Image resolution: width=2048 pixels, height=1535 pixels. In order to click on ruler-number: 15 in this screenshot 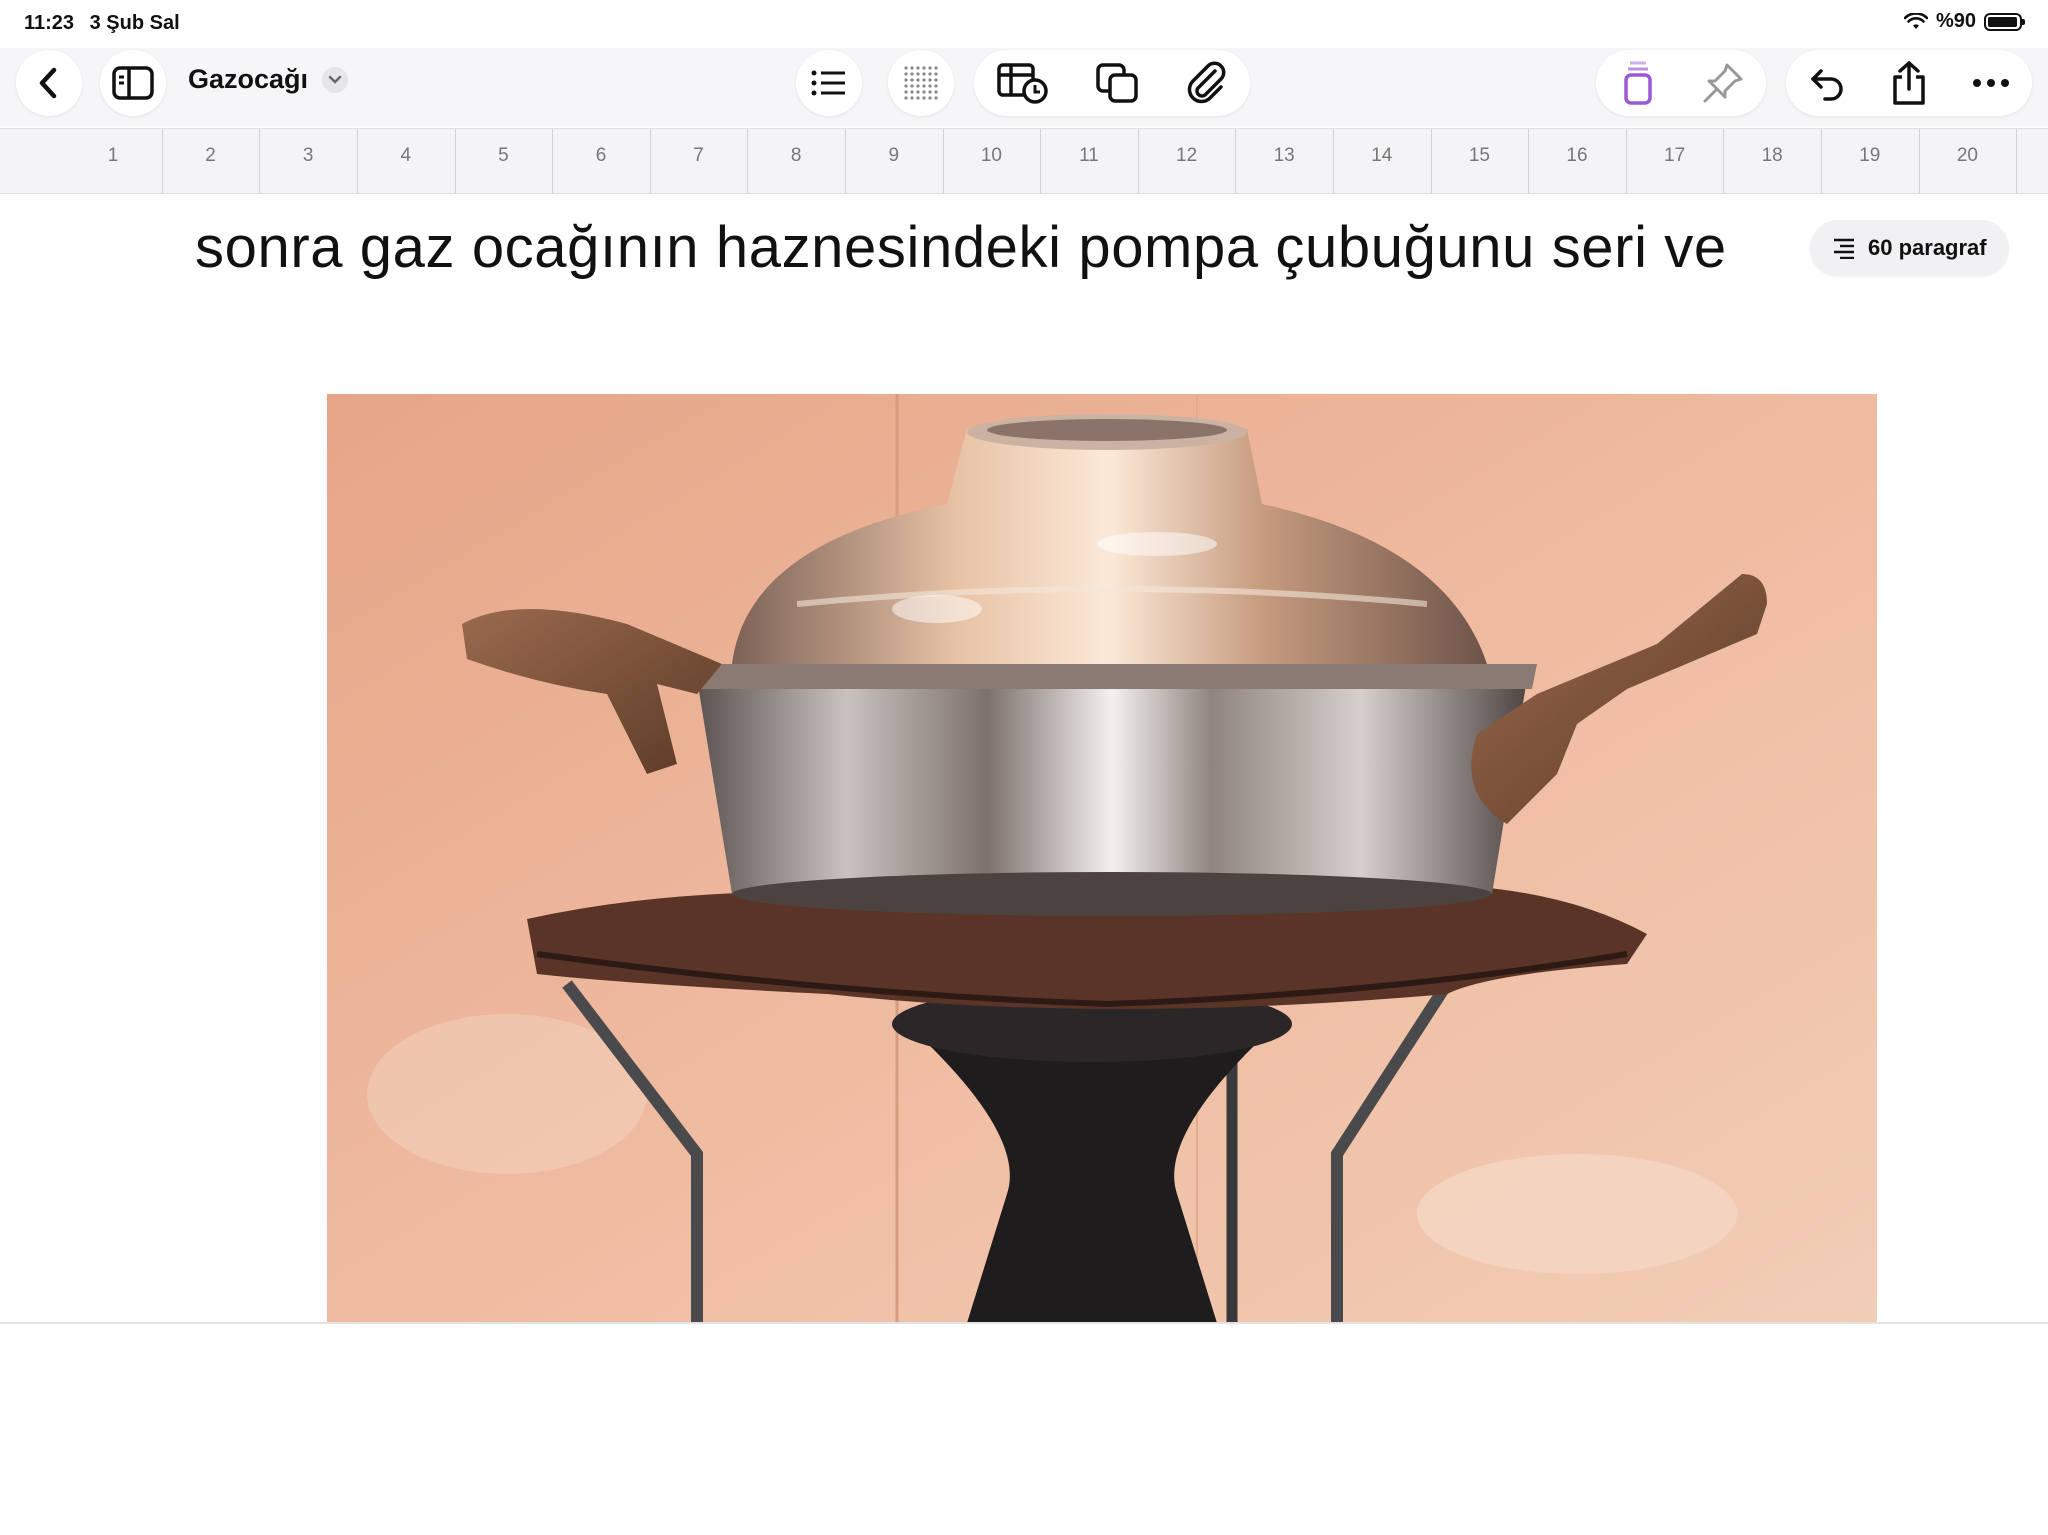, I will do `click(1479, 155)`.